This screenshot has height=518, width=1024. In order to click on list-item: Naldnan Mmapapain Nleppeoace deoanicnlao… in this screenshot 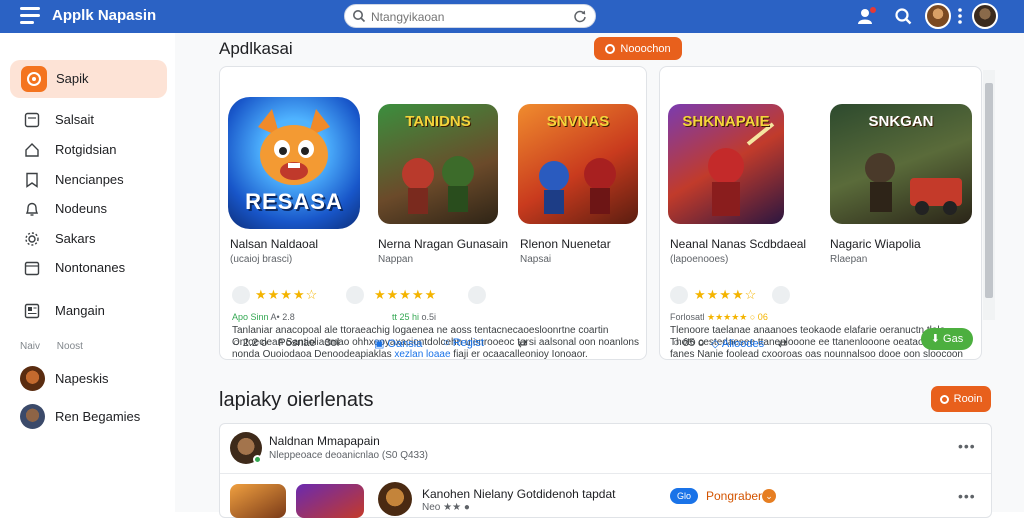, I will do `click(605, 449)`.